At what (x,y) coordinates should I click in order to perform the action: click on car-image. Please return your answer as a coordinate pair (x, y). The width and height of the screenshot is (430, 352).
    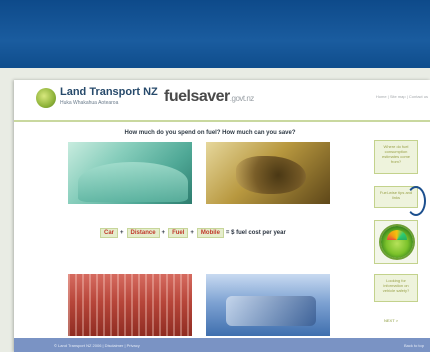
    Looking at the image, I should click on (133, 182).